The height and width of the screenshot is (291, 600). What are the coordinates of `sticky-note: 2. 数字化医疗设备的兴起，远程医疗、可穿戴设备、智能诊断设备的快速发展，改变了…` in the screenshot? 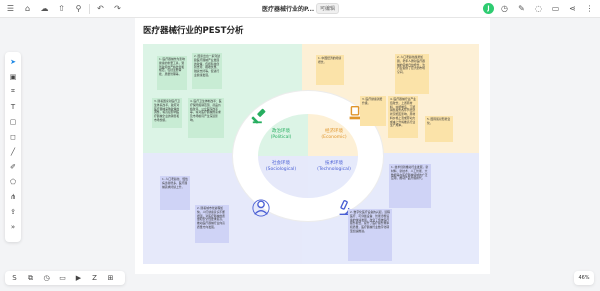 It's located at (370, 235).